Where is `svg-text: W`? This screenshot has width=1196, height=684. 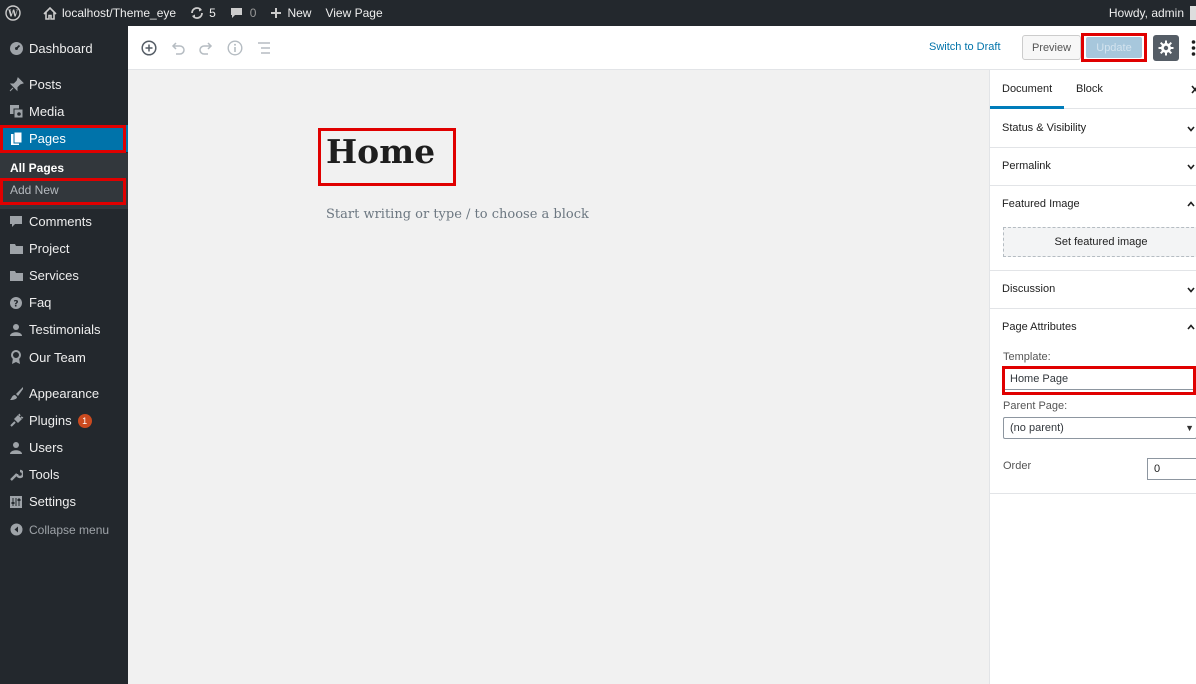 svg-text: W is located at coordinates (13, 15).